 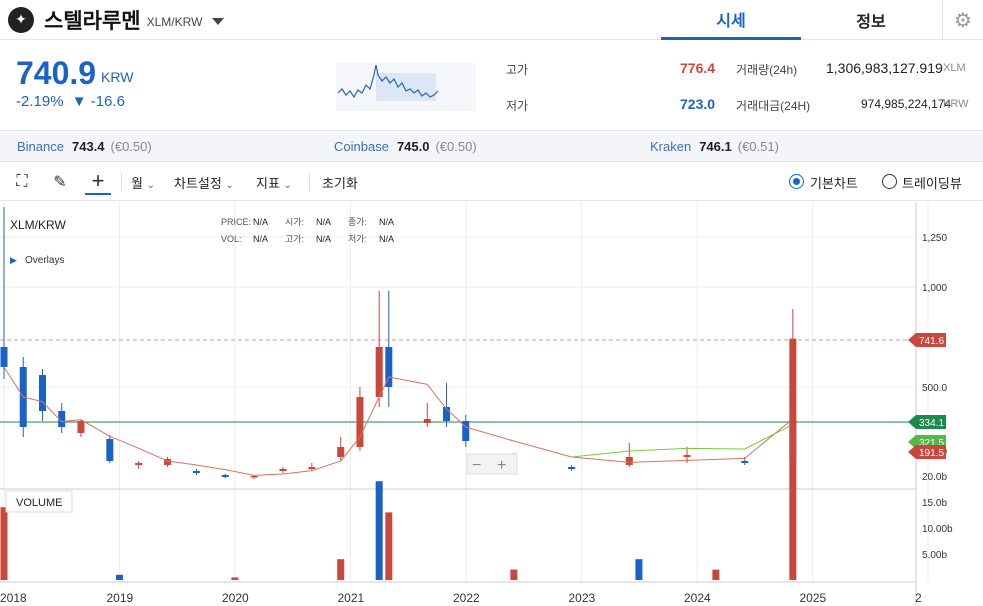 I want to click on time-axis-ticks: 2018 2019 2020 2021 2022 2023 2024 2025 2, so click(x=461, y=598).